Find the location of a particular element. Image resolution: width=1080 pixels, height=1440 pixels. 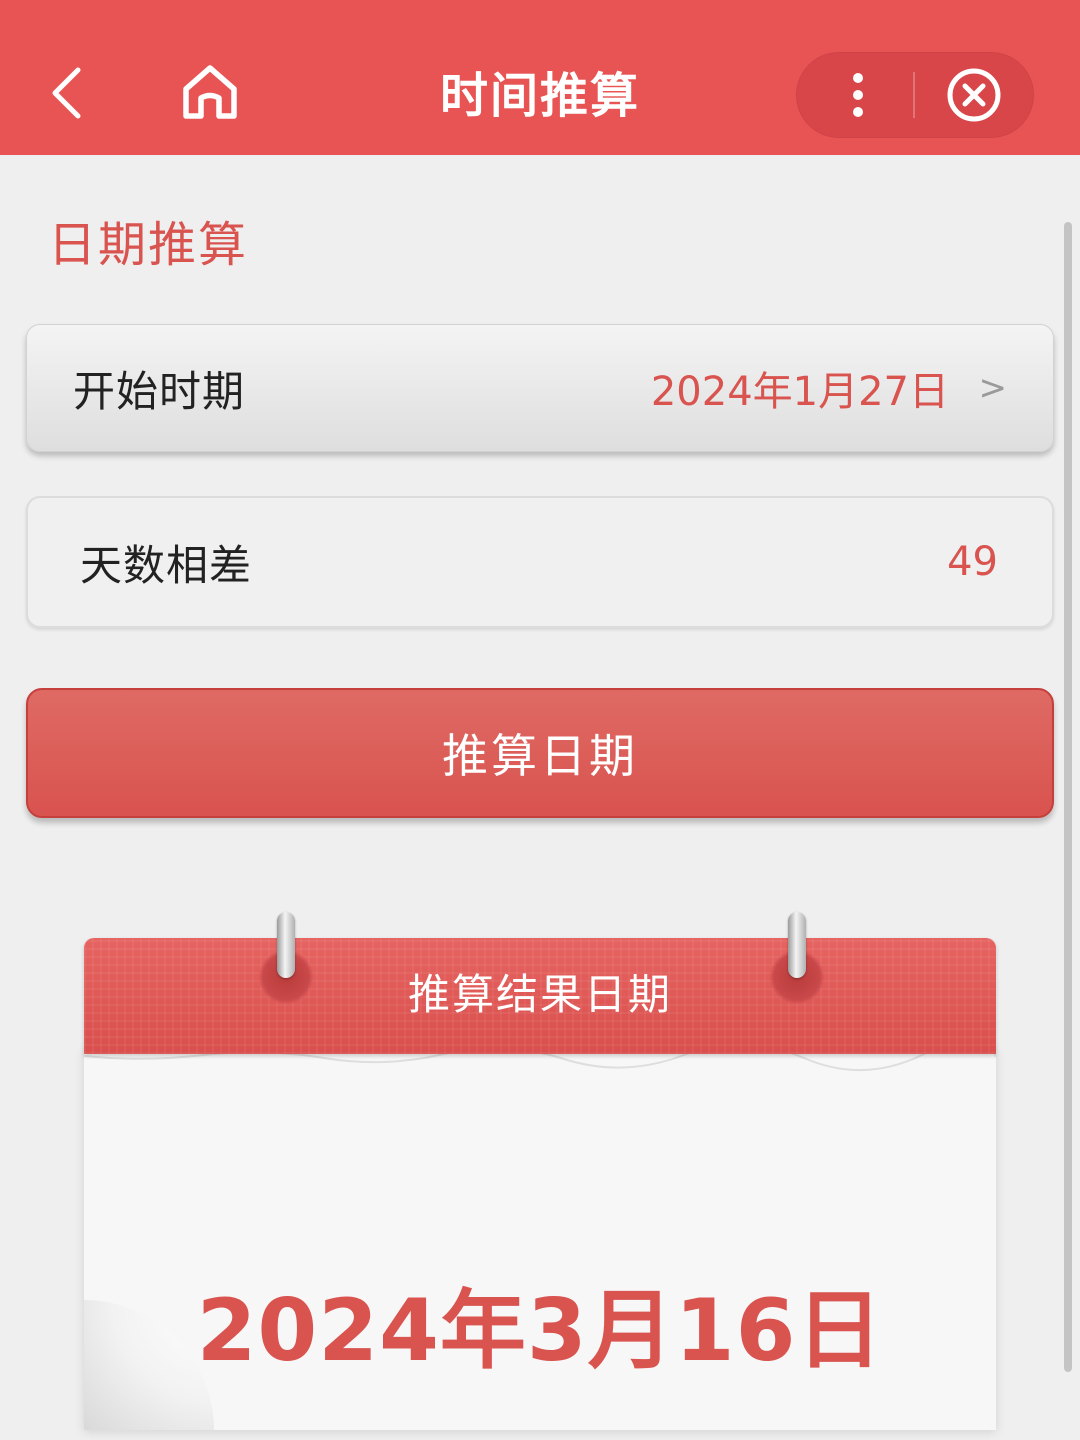

home-icon is located at coordinates (210, 92).